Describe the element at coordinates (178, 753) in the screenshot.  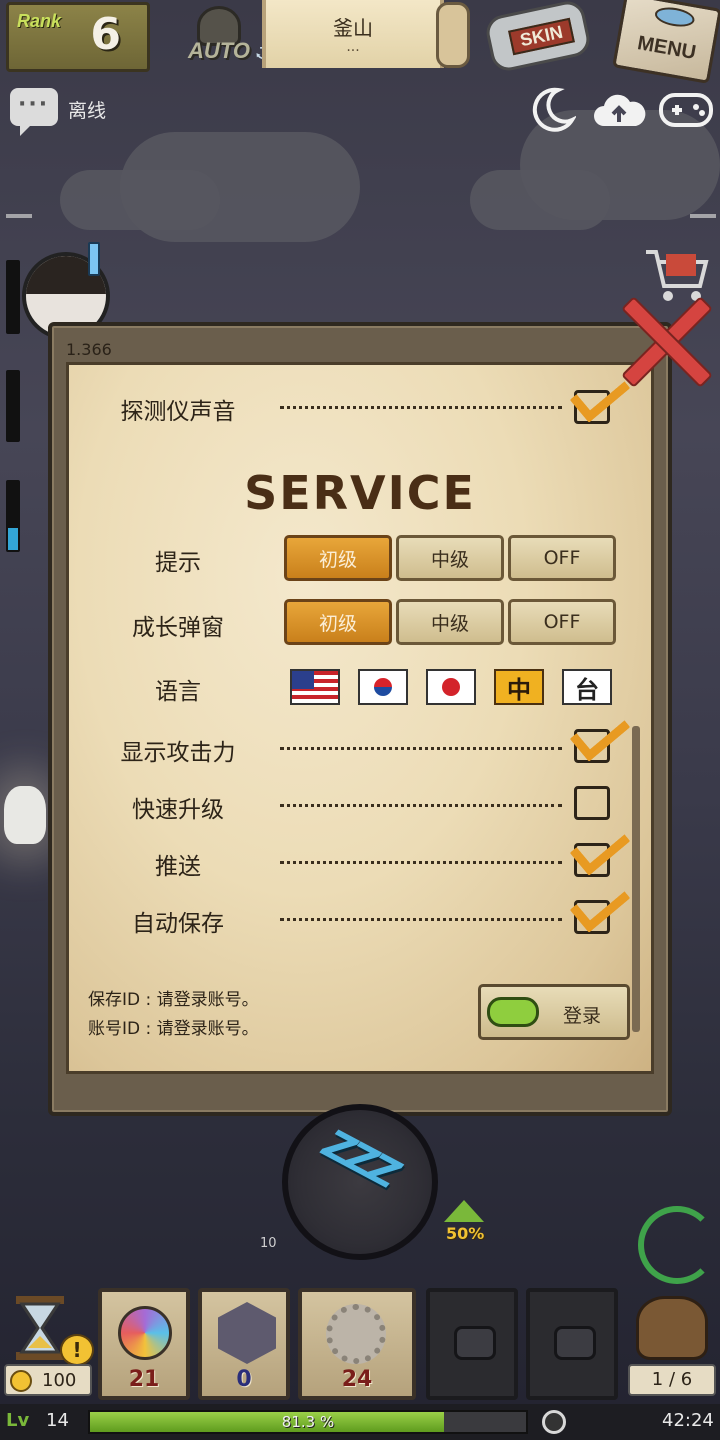
I see `show-attack-label: 显示攻击力` at that location.